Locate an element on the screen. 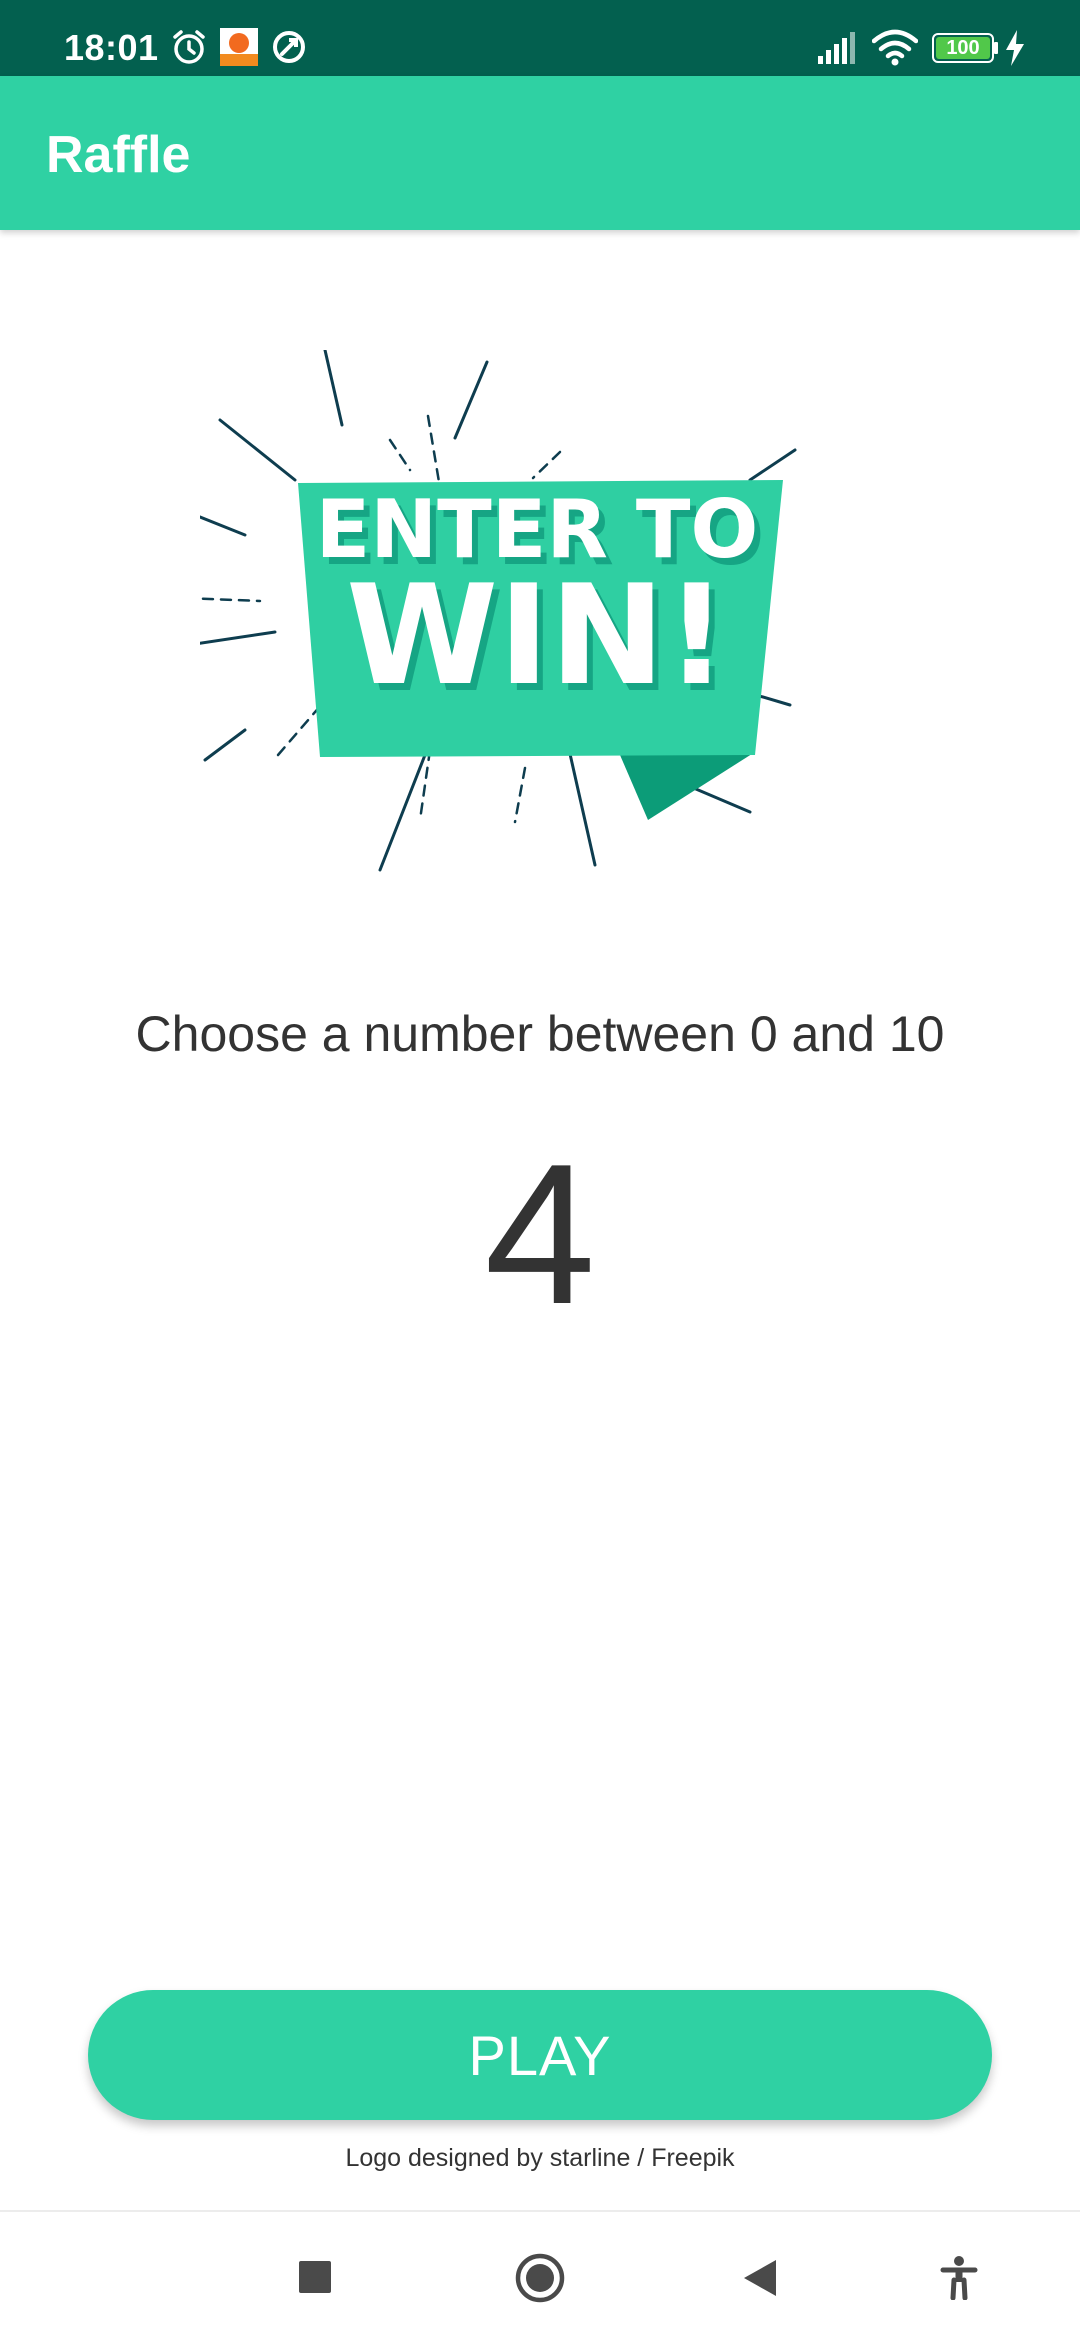  app-notification-icon is located at coordinates (239, 47).